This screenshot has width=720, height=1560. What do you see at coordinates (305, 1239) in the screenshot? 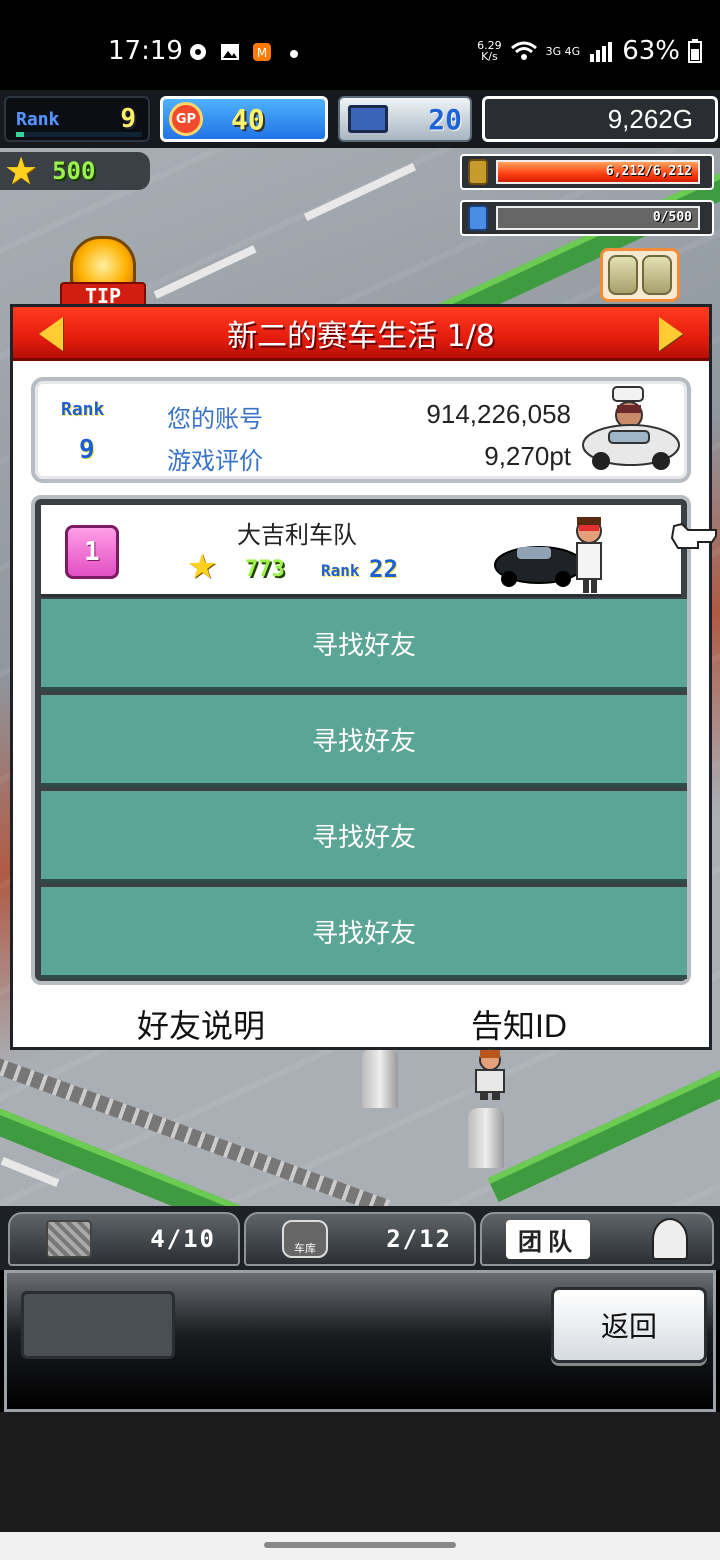
I see `garage-car-icon: 车库` at bounding box center [305, 1239].